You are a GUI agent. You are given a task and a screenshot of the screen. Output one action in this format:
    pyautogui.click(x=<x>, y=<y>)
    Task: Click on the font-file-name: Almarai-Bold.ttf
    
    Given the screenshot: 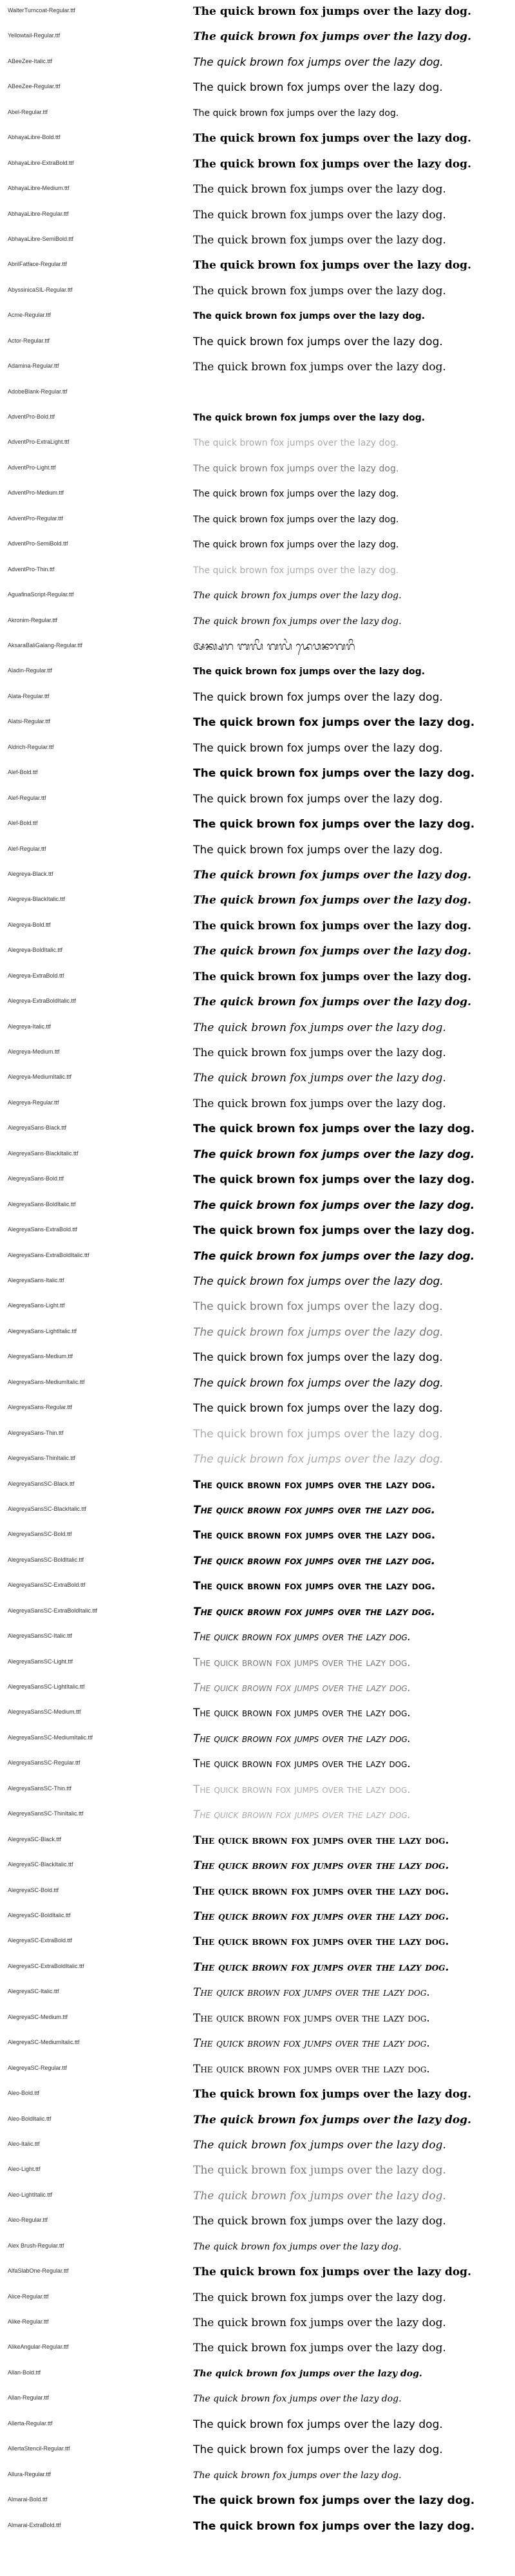 What is the action you would take?
    pyautogui.click(x=28, y=2499)
    